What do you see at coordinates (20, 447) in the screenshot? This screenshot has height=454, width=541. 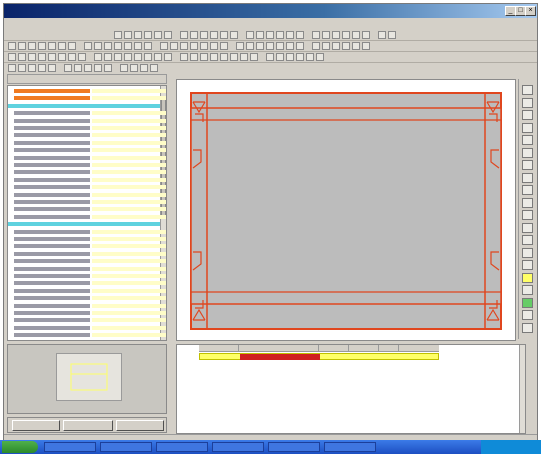 I see `start-button` at bounding box center [20, 447].